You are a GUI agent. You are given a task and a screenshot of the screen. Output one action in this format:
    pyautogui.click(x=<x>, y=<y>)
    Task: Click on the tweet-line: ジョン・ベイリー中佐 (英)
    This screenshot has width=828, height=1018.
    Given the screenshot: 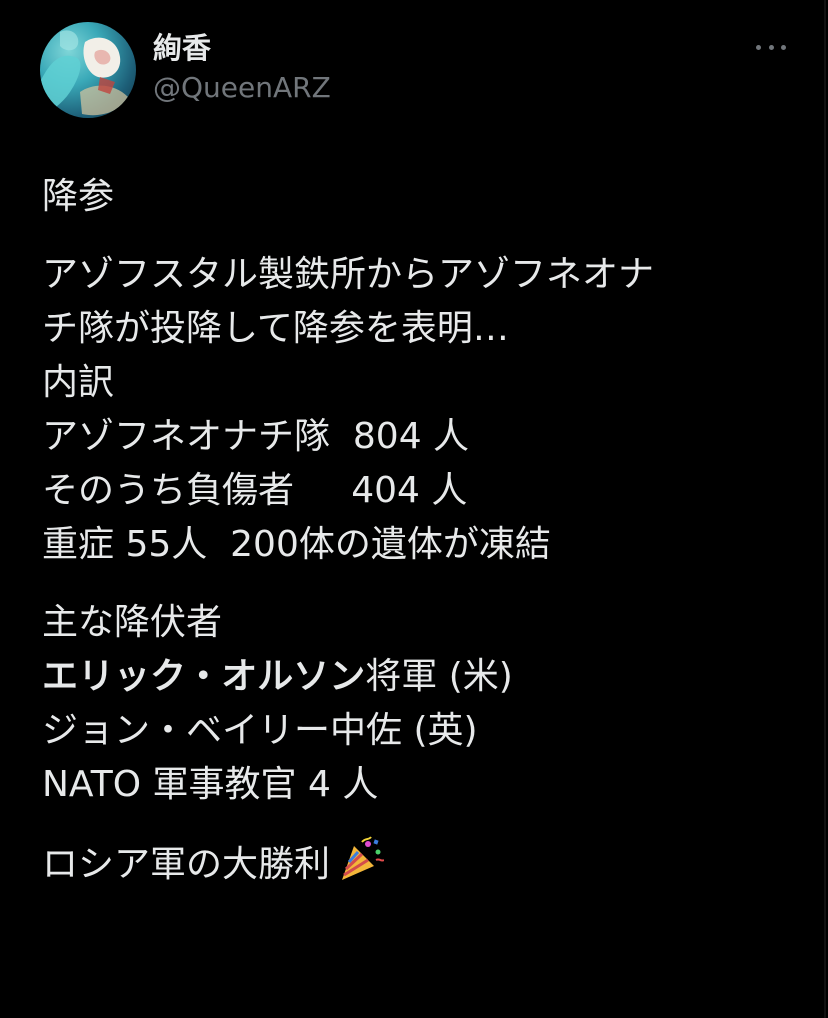 What is the action you would take?
    pyautogui.click(x=260, y=730)
    